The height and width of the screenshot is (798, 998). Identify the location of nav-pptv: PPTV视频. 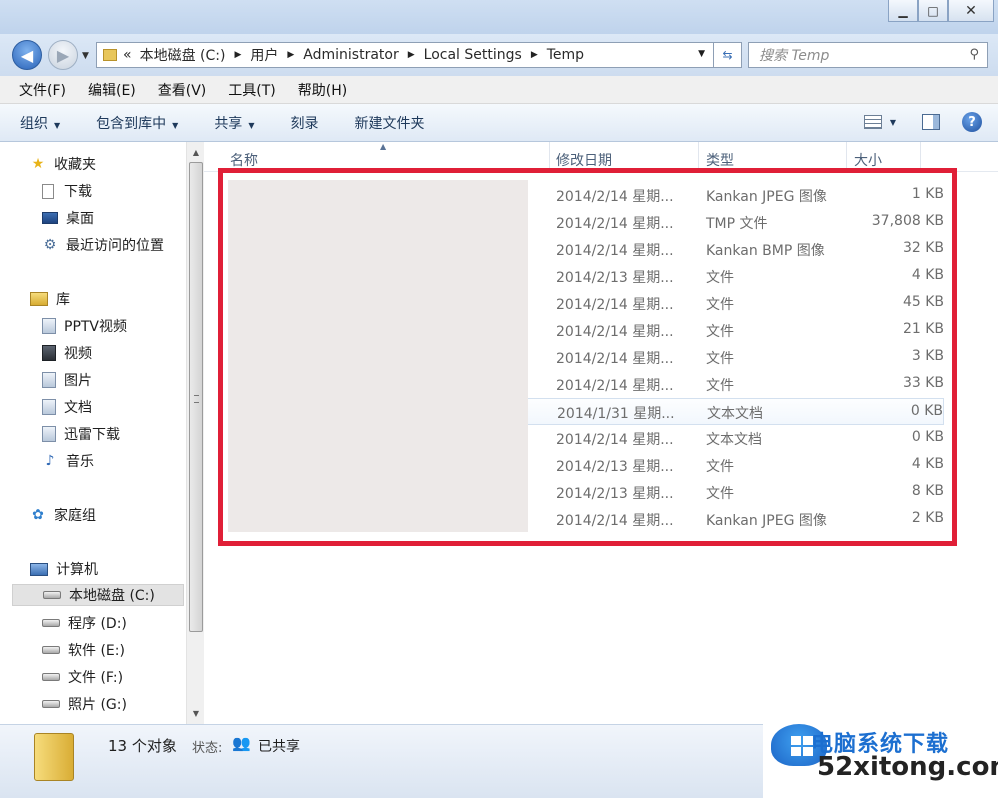
(84, 326).